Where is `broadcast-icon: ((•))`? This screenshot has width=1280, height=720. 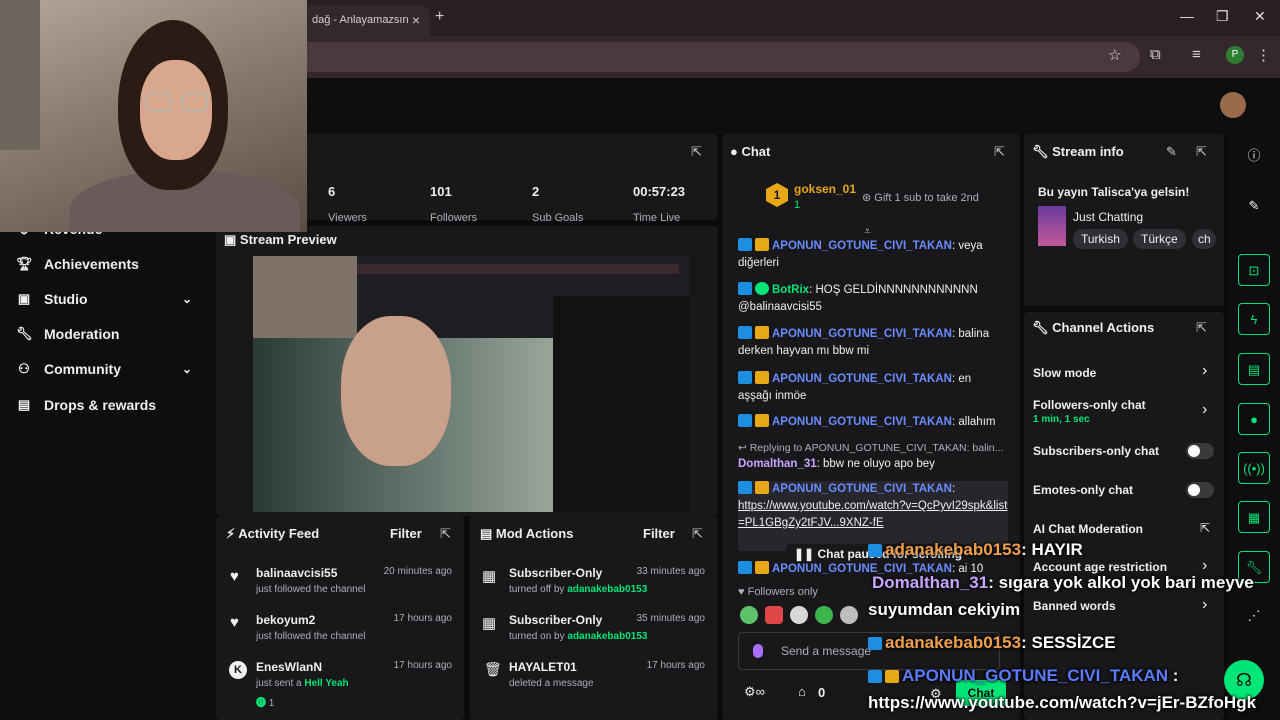
broadcast-icon: ((•)) is located at coordinates (1254, 468).